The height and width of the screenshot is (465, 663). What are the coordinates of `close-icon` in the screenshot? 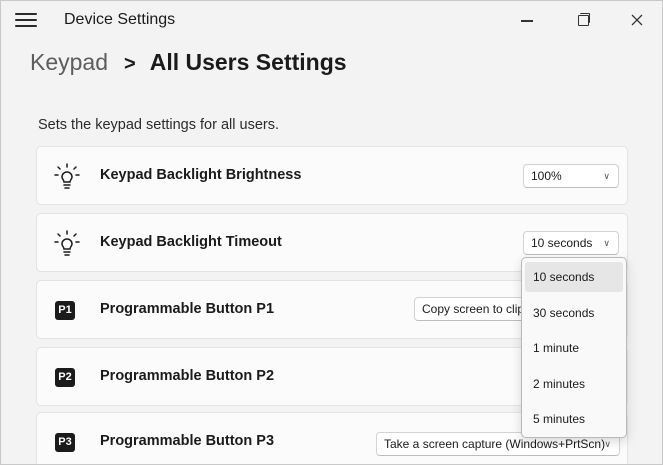 It's located at (637, 20).